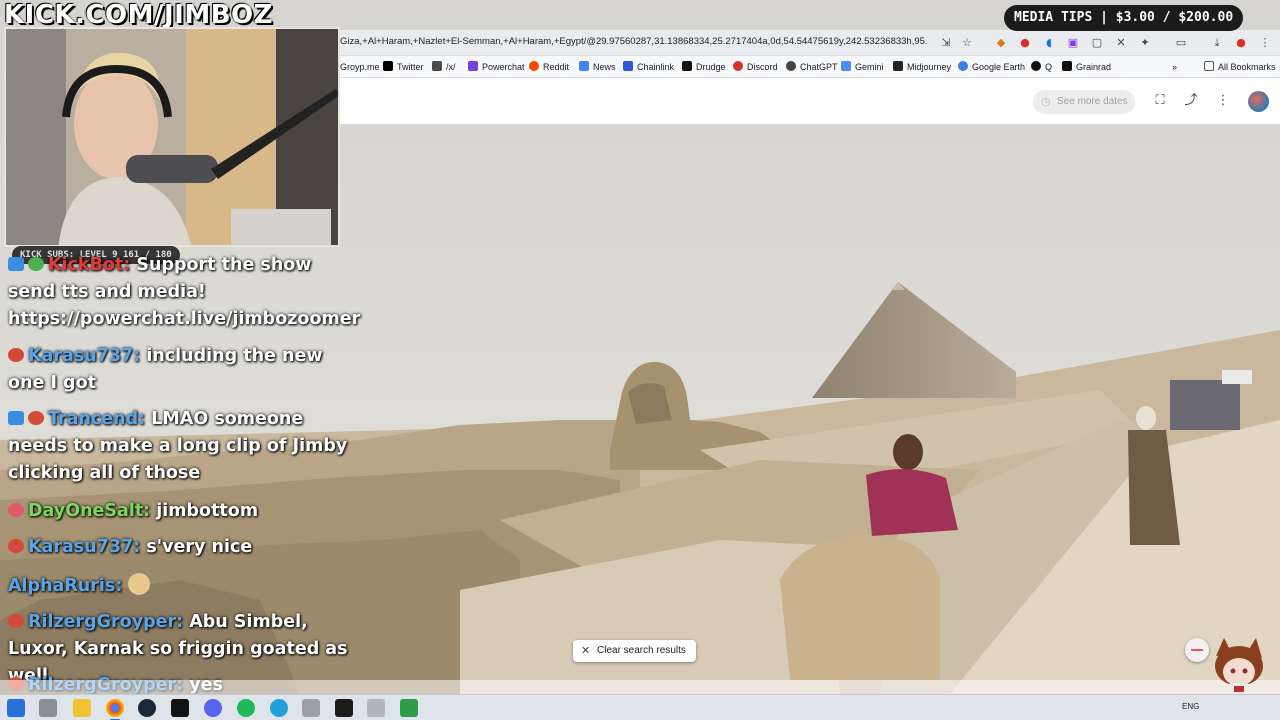 Image resolution: width=1280 pixels, height=720 pixels. What do you see at coordinates (1241, 43) in the screenshot?
I see `profile-icon: ●` at bounding box center [1241, 43].